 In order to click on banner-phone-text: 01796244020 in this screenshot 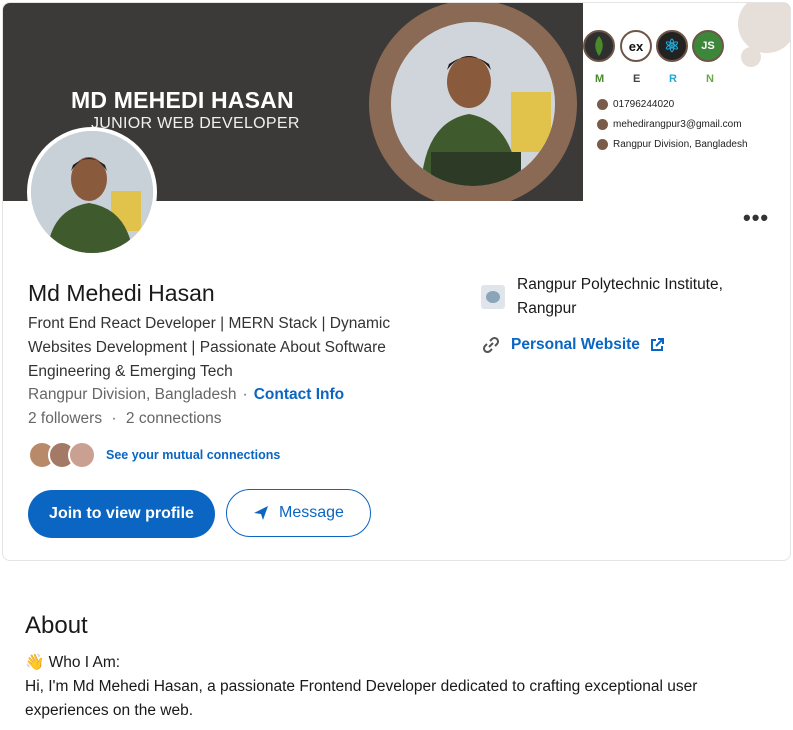, I will do `click(644, 104)`.